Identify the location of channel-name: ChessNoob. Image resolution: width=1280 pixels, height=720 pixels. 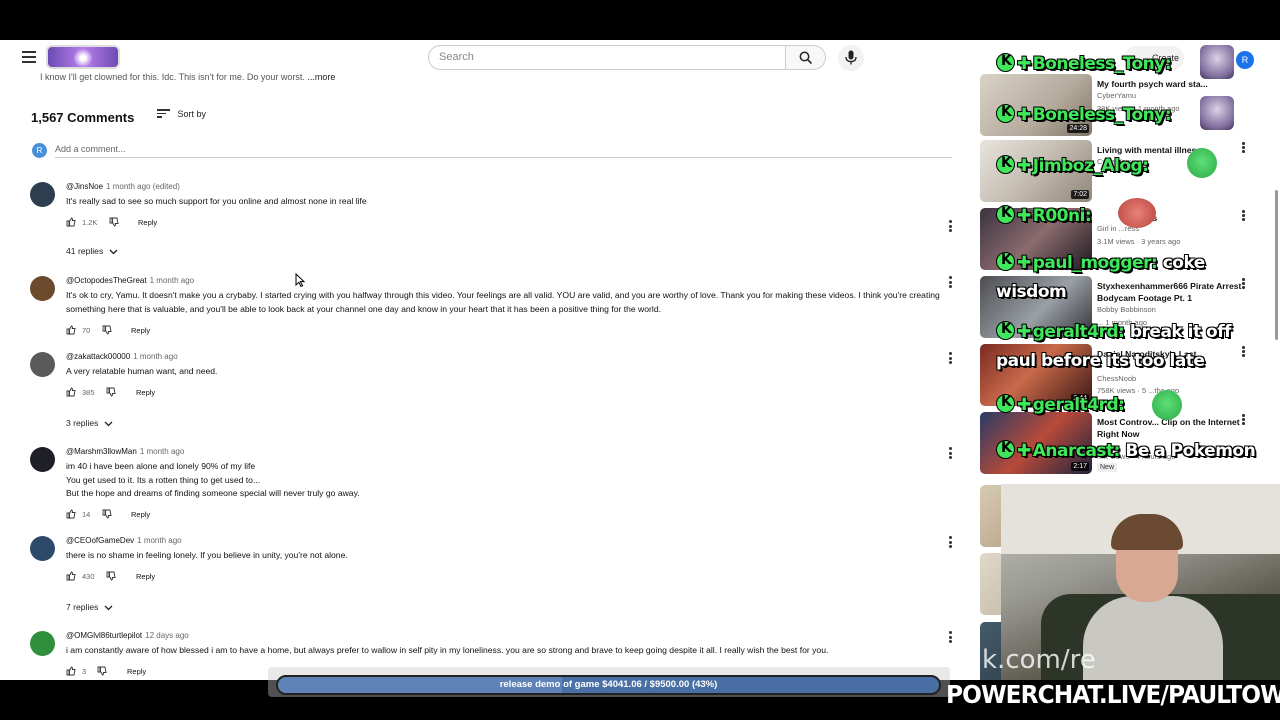
(1116, 378).